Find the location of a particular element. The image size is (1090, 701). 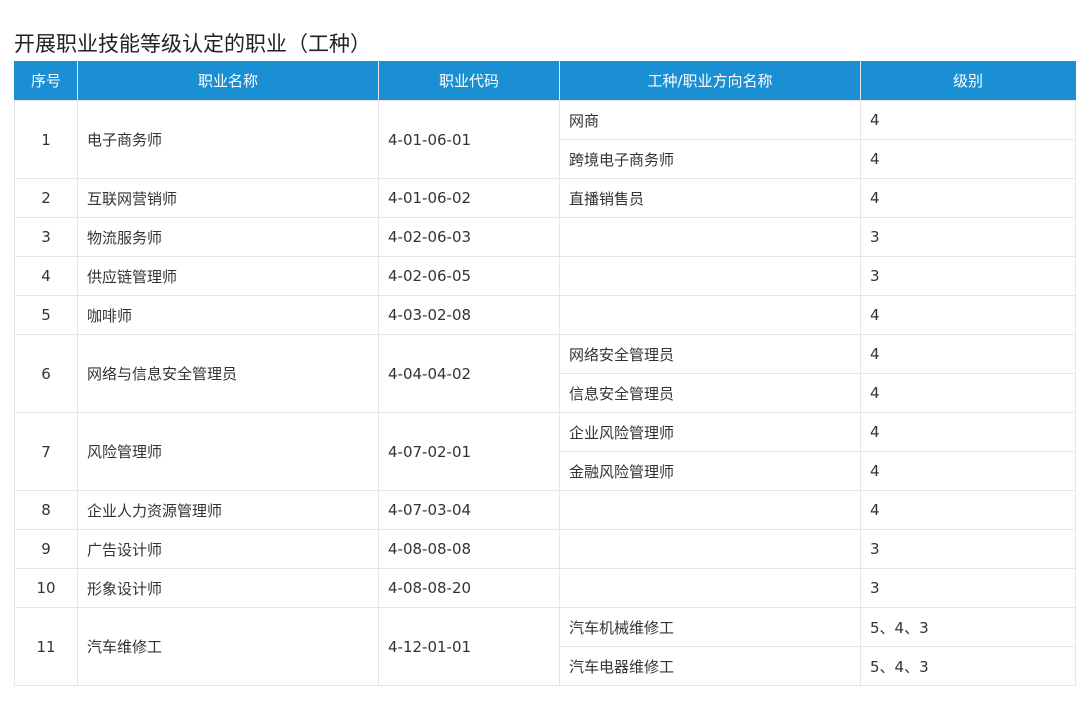

table-row: 2 互联网营销师 4-01-06-02 直播销售员 4 is located at coordinates (545, 198).